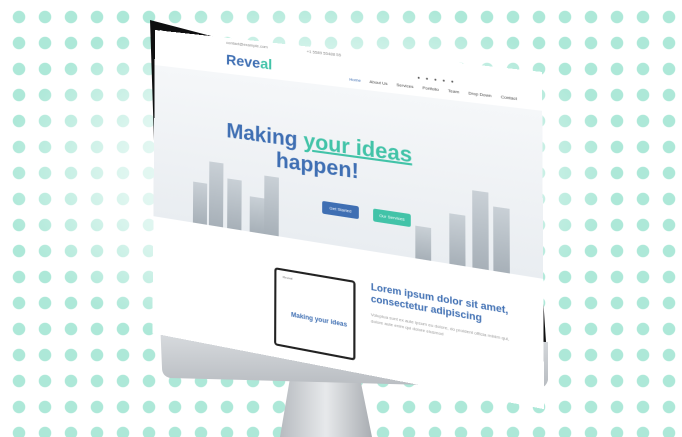  Describe the element at coordinates (249, 62) in the screenshot. I see `site-logo: Reveal` at that location.